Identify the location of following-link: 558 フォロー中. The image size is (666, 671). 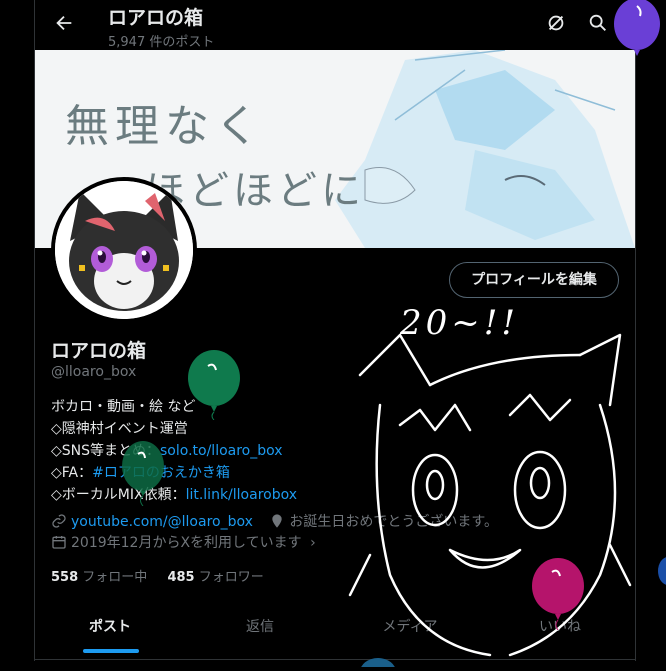
(99, 577).